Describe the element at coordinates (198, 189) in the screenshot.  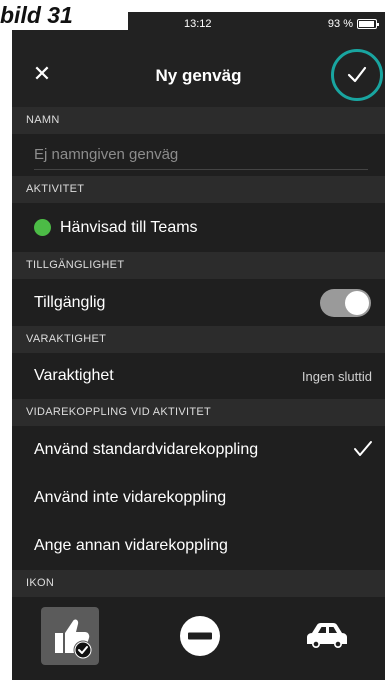
I see `section-header-activity: AKTIVITET` at that location.